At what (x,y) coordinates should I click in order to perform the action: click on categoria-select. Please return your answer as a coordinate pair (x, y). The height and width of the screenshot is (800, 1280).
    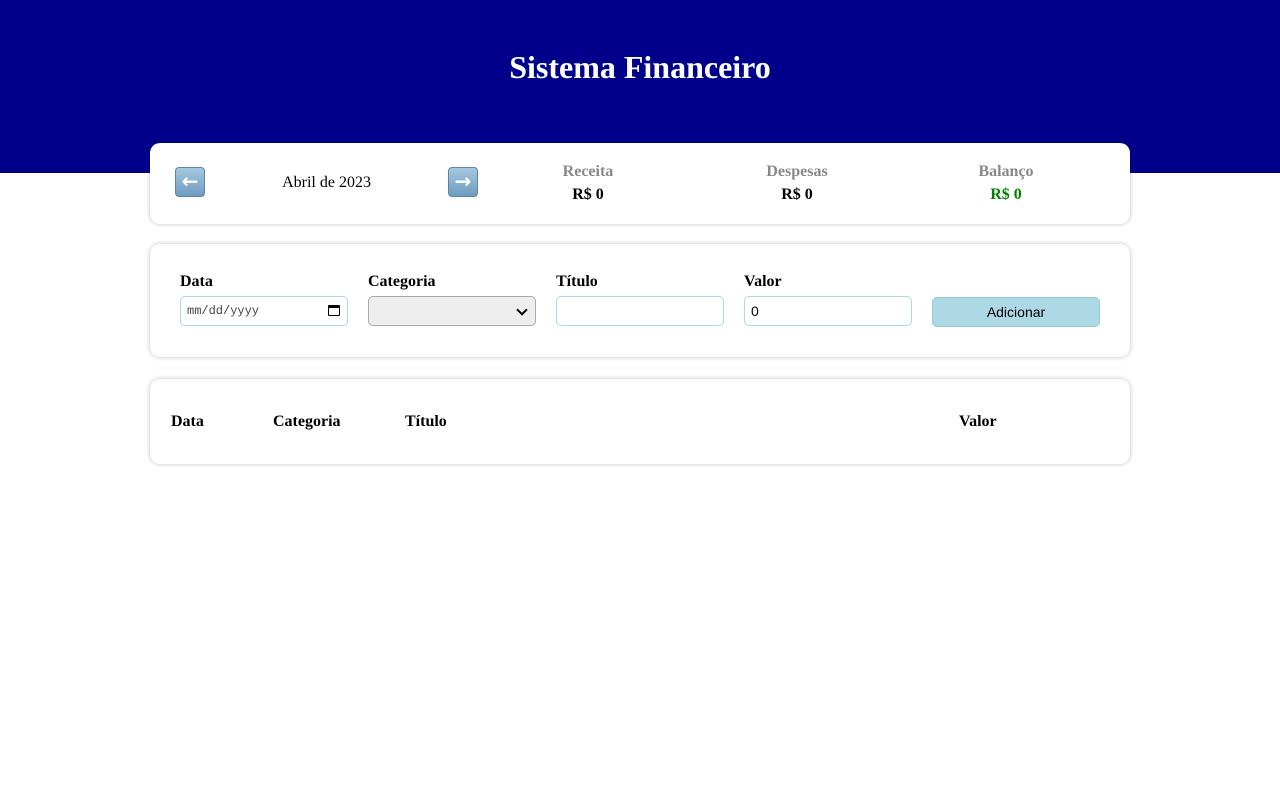
    Looking at the image, I should click on (452, 311).